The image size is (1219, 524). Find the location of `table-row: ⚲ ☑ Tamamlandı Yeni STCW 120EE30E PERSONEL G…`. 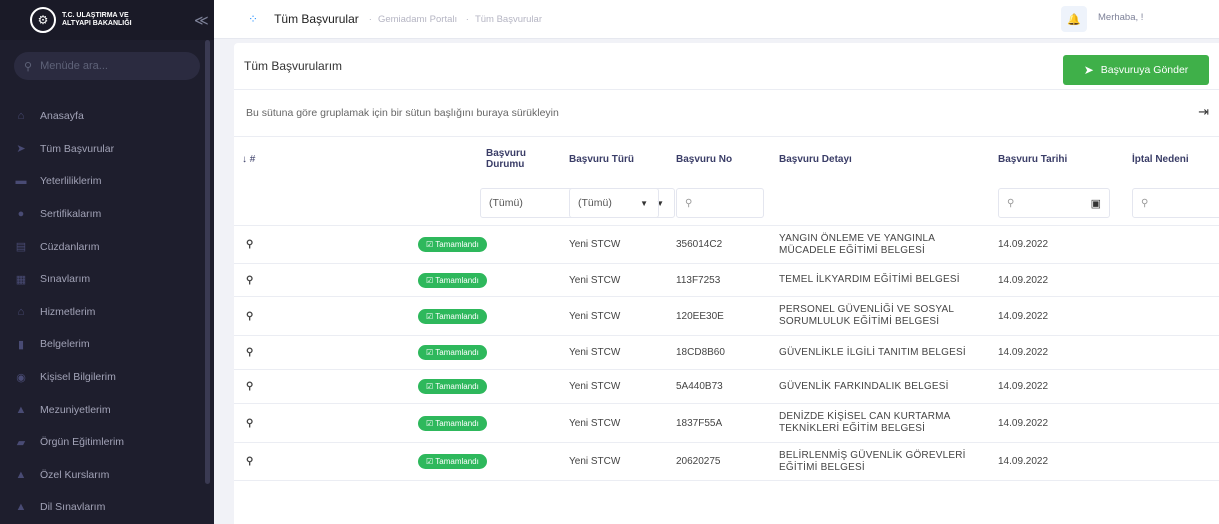

table-row: ⚲ ☑ Tamamlandı Yeni STCW 120EE30E PERSONEL G… is located at coordinates (726, 316).